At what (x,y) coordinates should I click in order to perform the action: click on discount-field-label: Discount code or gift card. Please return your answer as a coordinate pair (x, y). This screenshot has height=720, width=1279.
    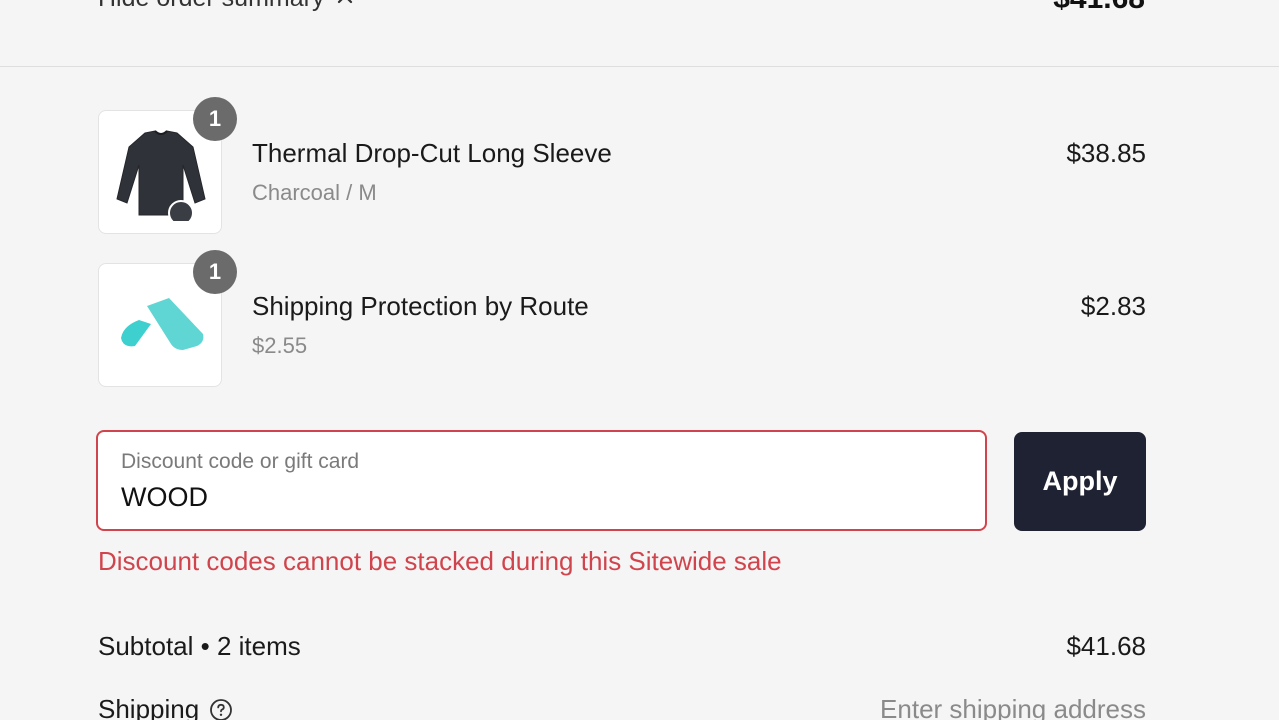
    Looking at the image, I should click on (240, 461).